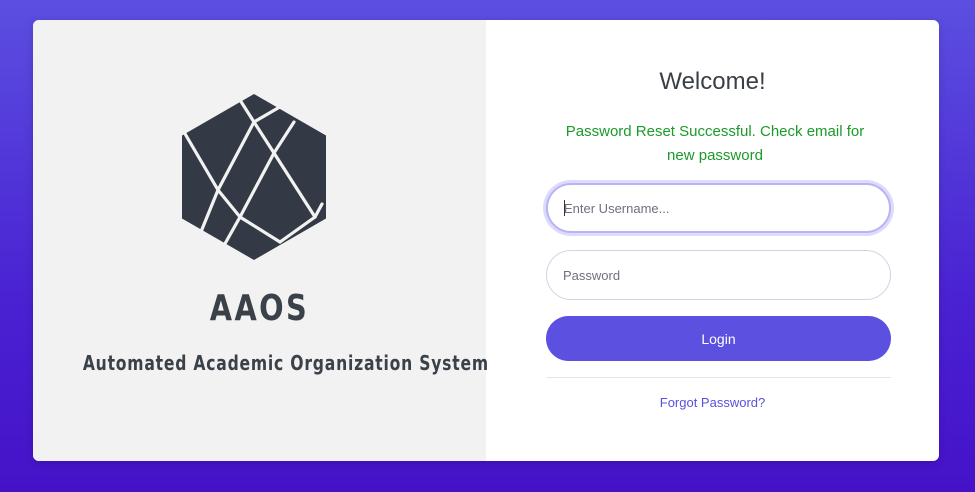 This screenshot has height=492, width=975. Describe the element at coordinates (712, 402) in the screenshot. I see `forgot-password-link: Forgot Password?` at that location.